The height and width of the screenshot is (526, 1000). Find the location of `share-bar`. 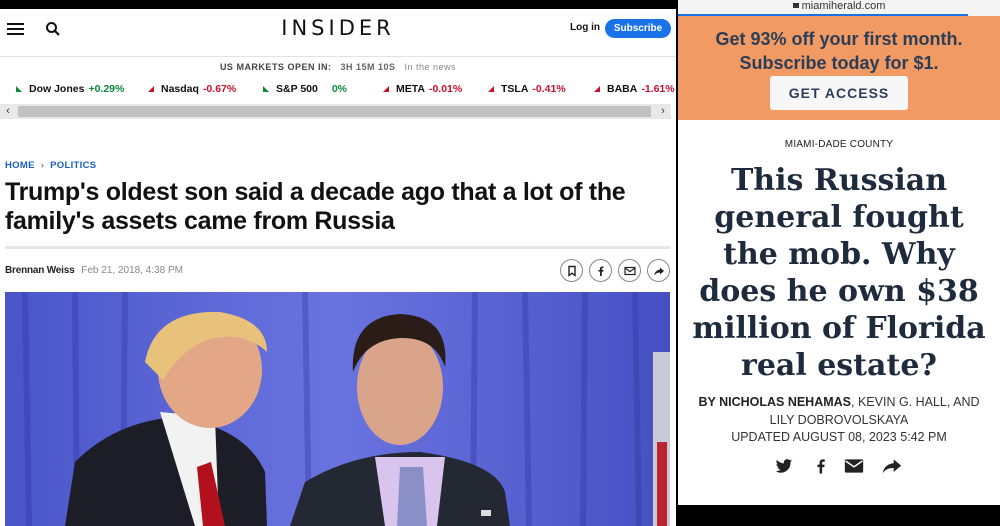

share-bar is located at coordinates (839, 467).